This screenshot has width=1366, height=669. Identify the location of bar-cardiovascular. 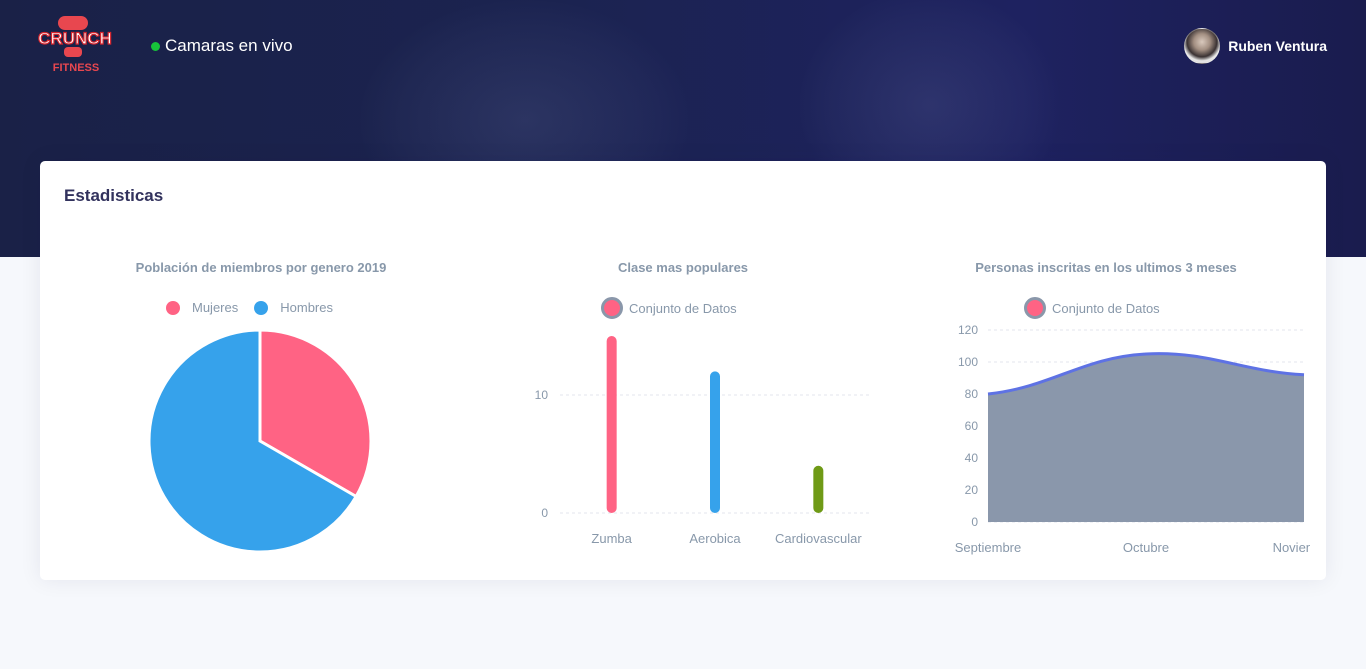
(818, 489).